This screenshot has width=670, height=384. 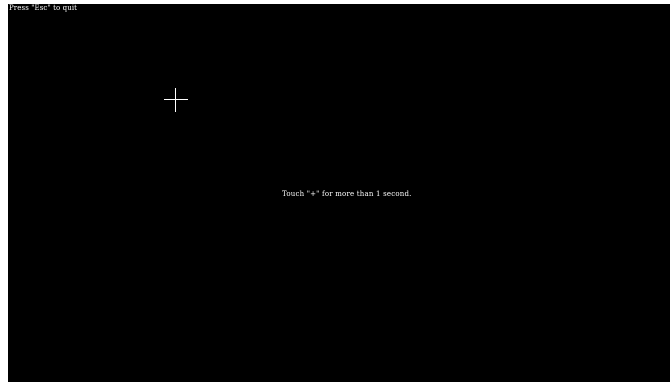 I want to click on crosshair-vertical-line, so click(x=175, y=100).